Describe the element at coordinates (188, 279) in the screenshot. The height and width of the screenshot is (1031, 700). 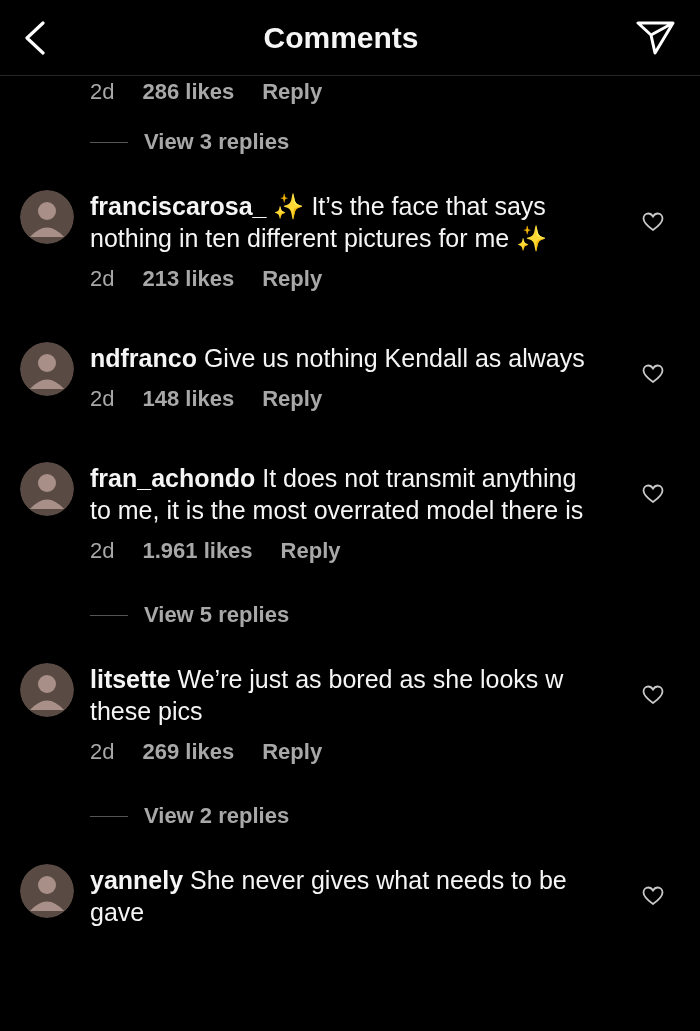
I see `likes-count: 213 likes` at that location.